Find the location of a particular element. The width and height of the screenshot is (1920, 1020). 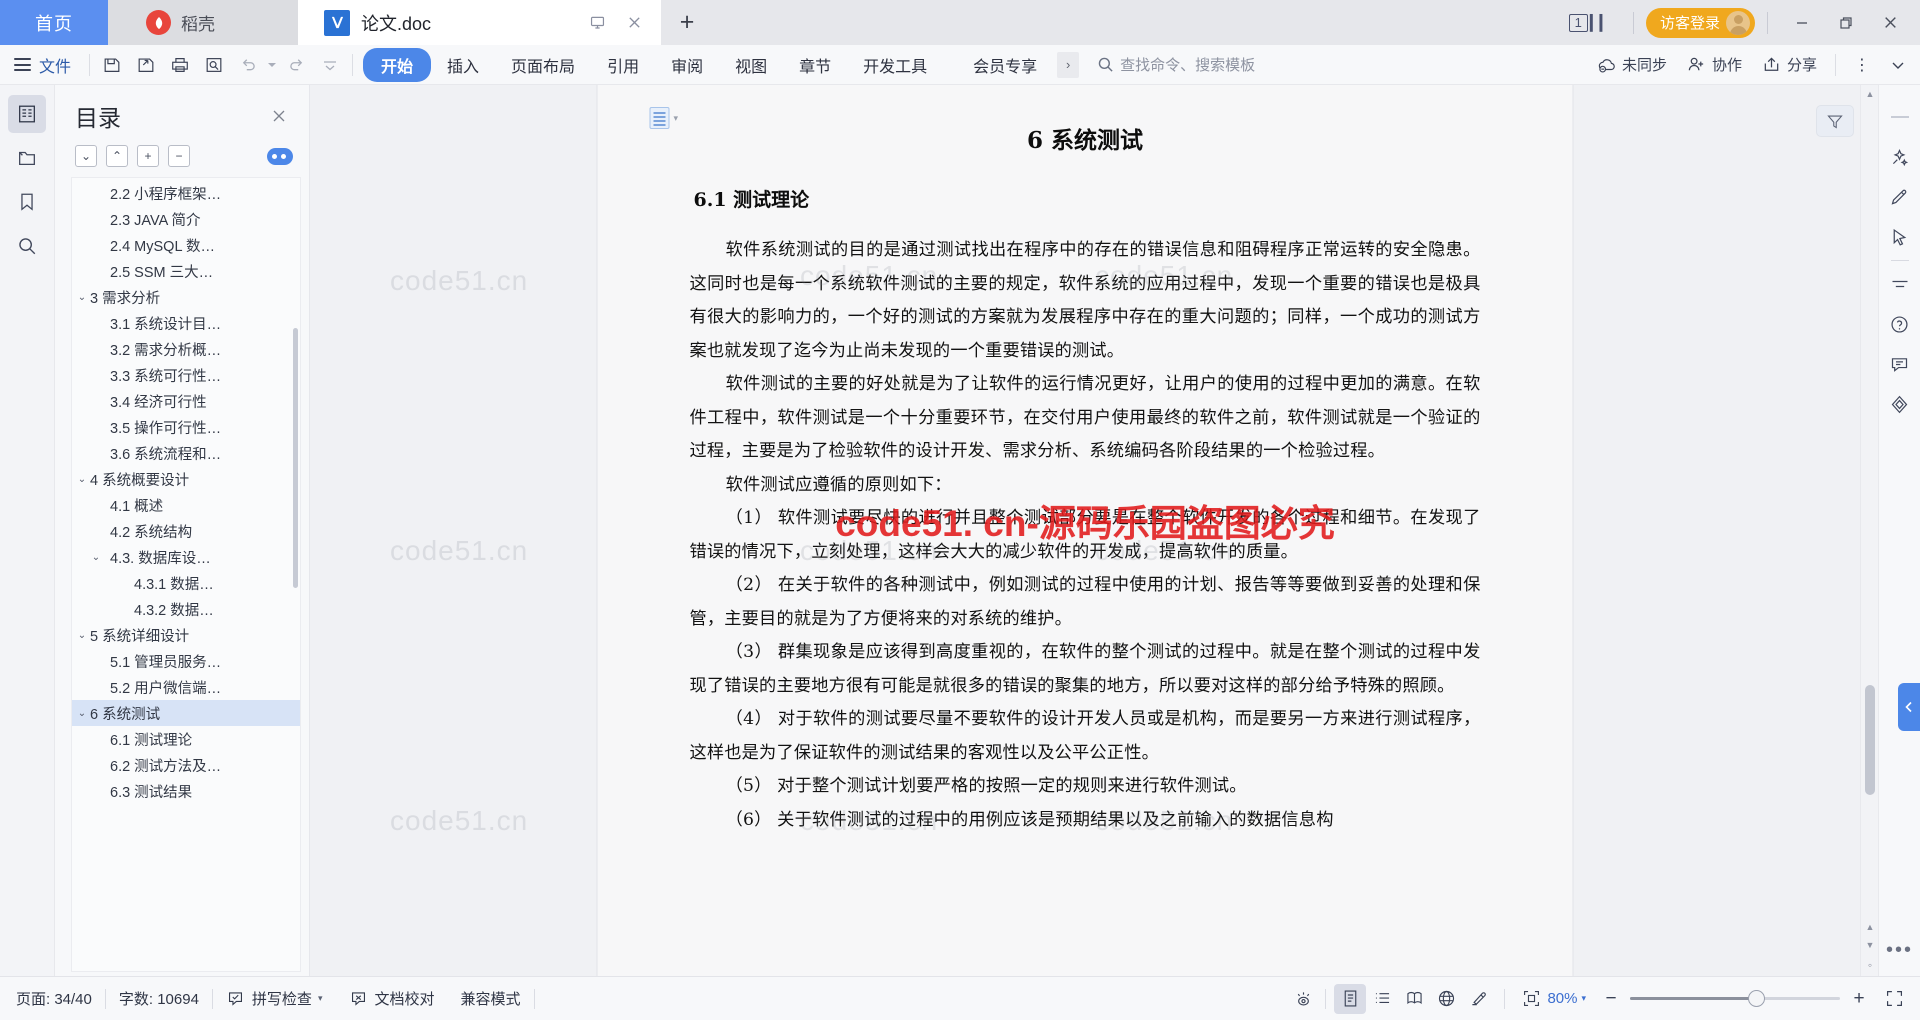

share-button: 分享 is located at coordinates (1789, 64).